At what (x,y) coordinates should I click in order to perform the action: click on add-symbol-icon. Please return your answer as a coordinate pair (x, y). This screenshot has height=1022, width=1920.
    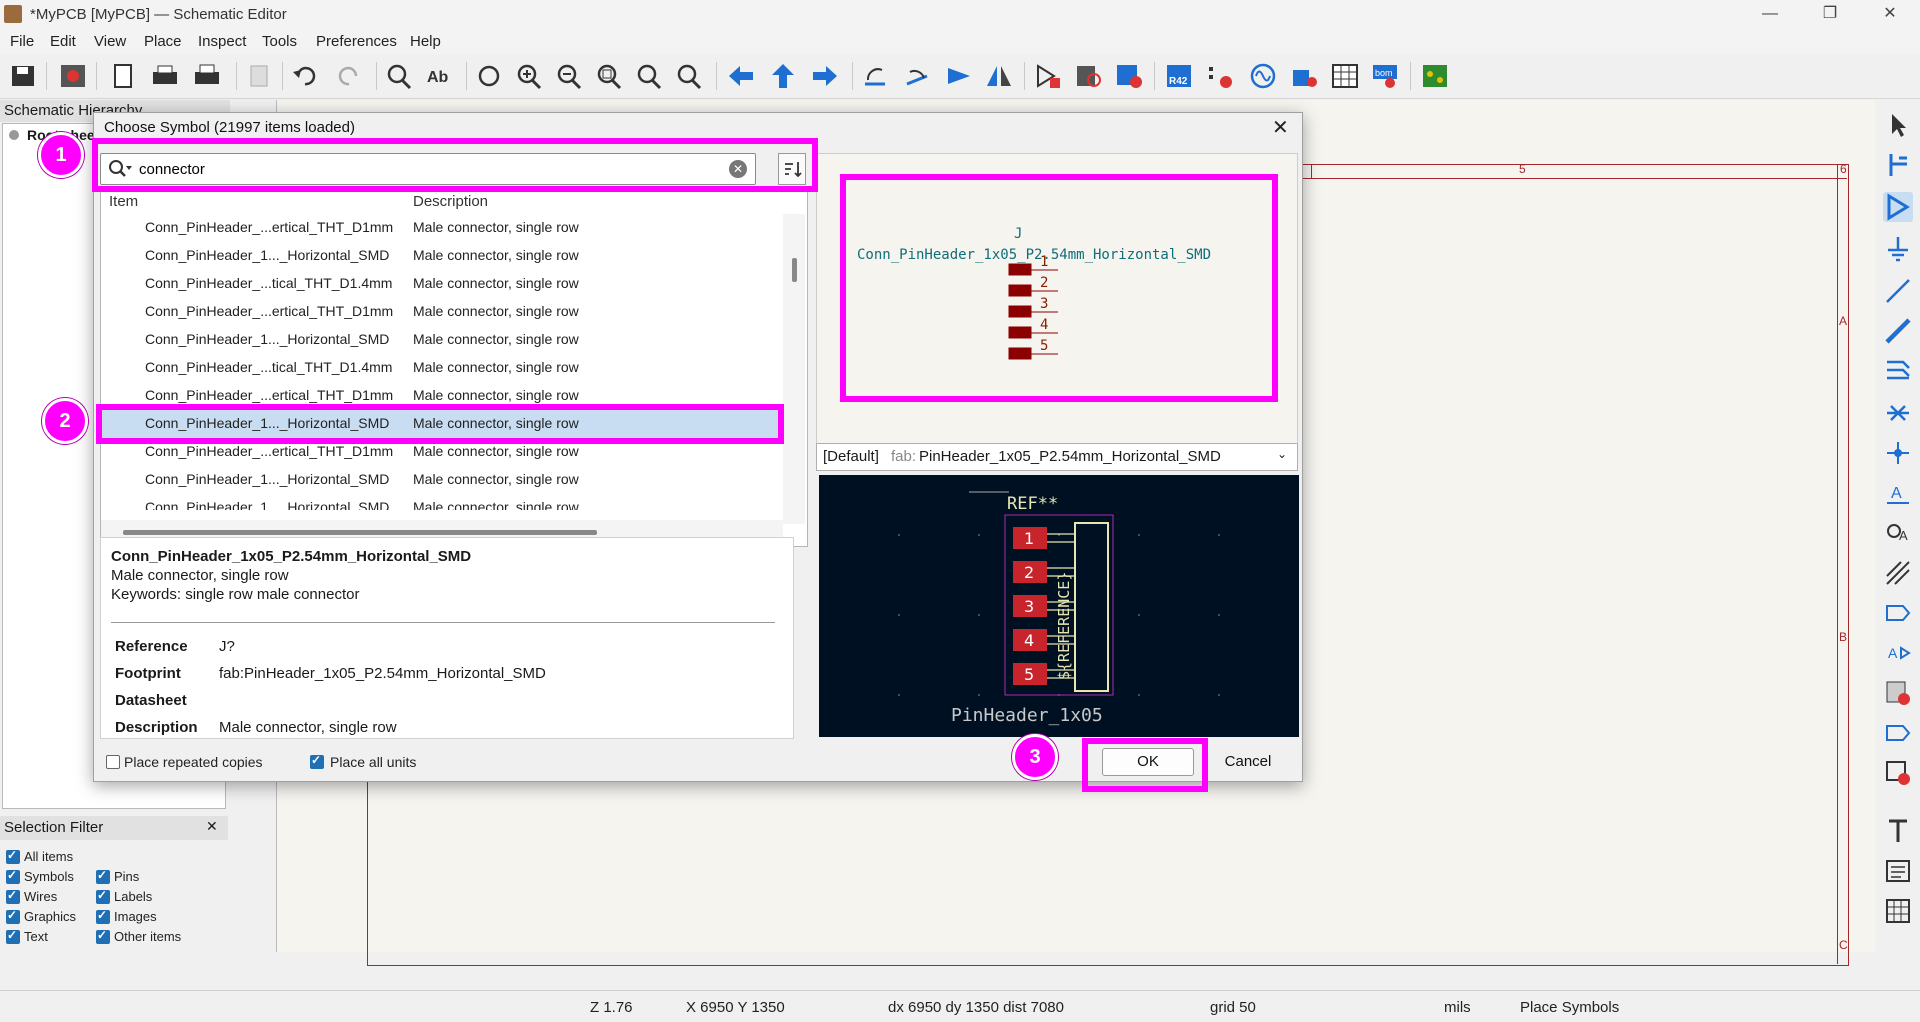
    Looking at the image, I should click on (1898, 207).